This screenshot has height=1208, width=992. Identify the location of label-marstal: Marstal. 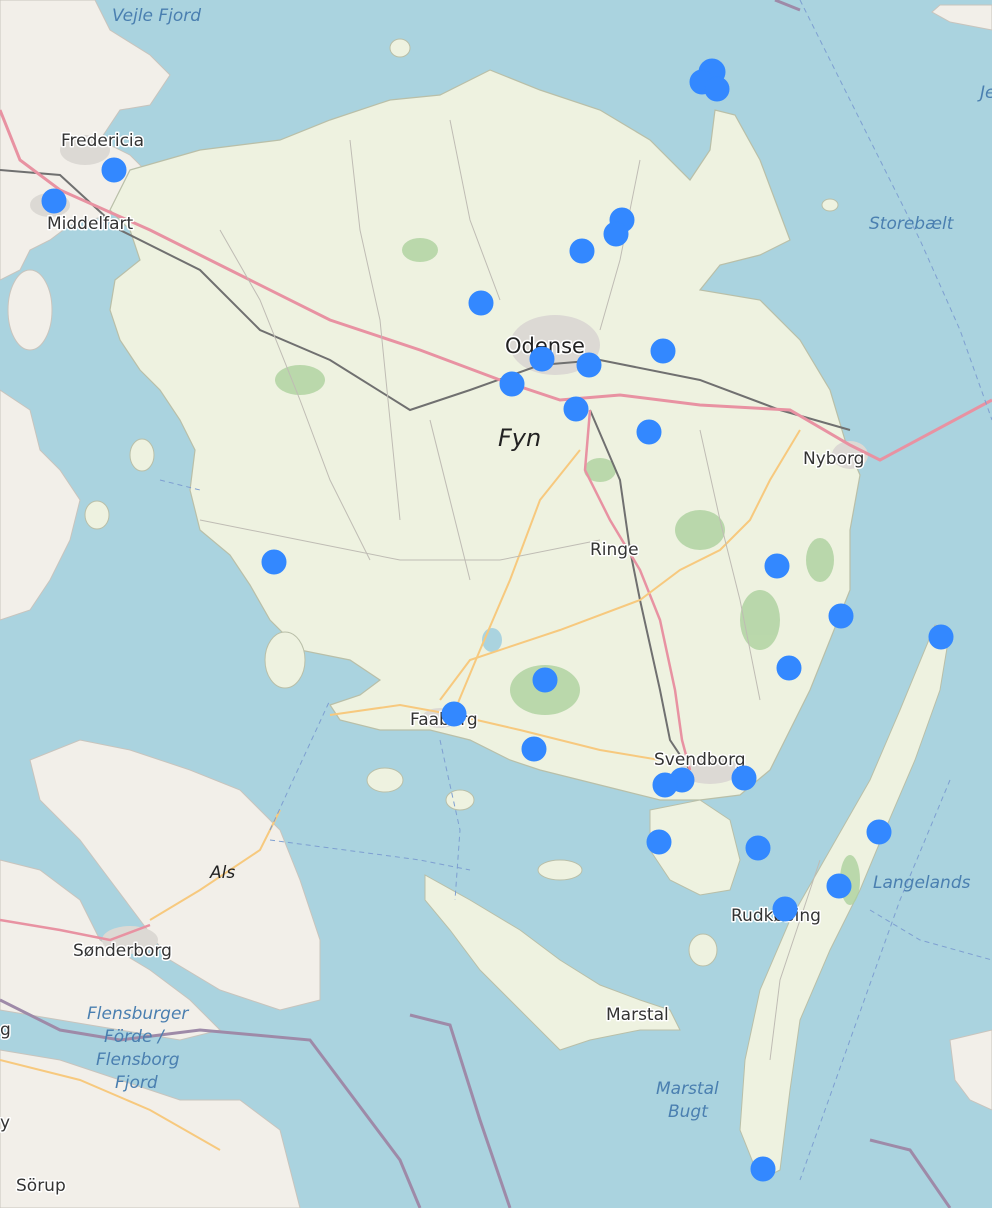
(637, 1015).